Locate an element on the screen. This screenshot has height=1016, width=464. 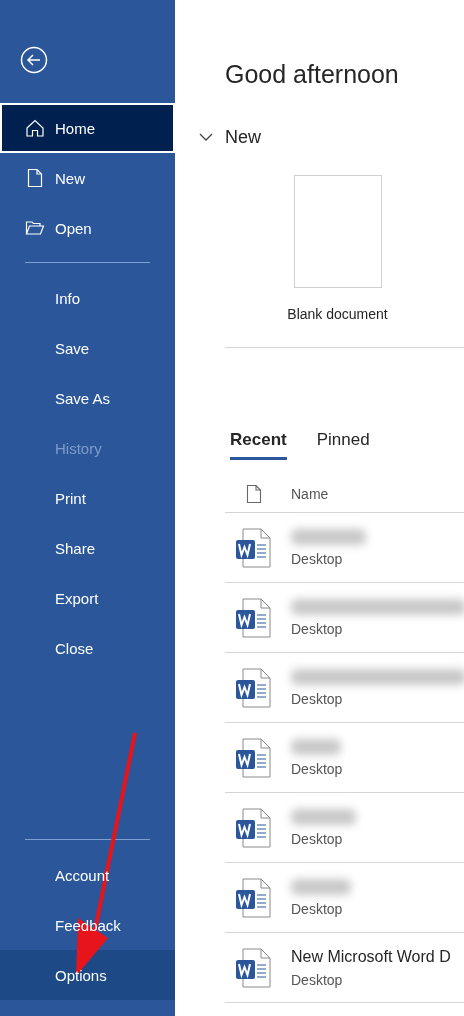
greeting-title: Good afternoon is located at coordinates (312, 73).